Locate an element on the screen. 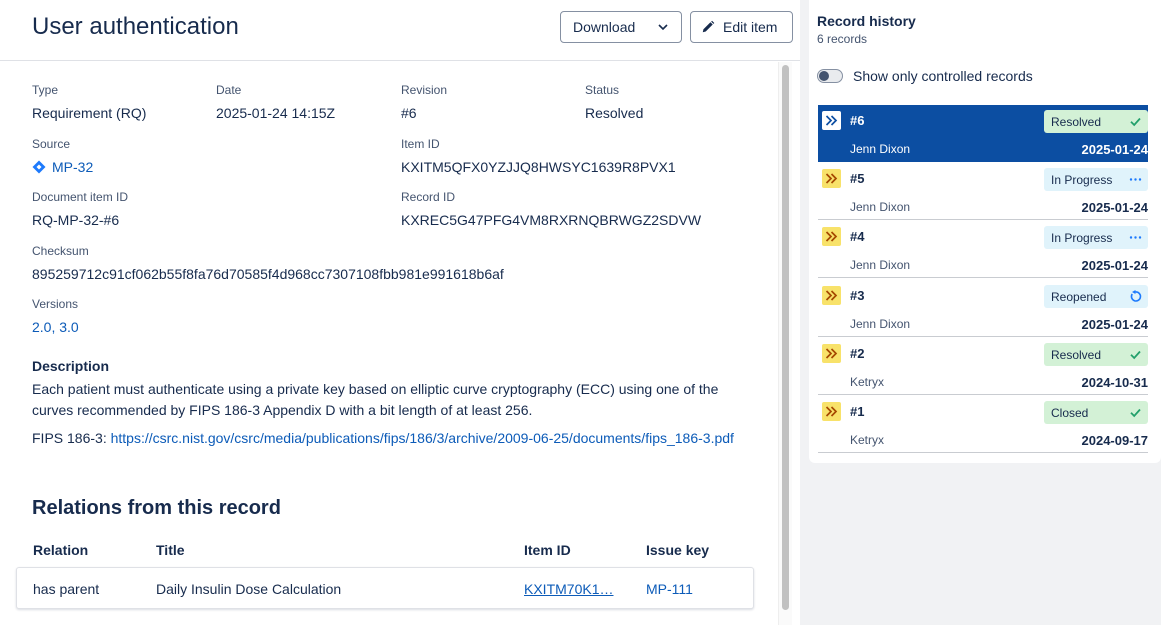  field-revision-value: #6 is located at coordinates (409, 113).